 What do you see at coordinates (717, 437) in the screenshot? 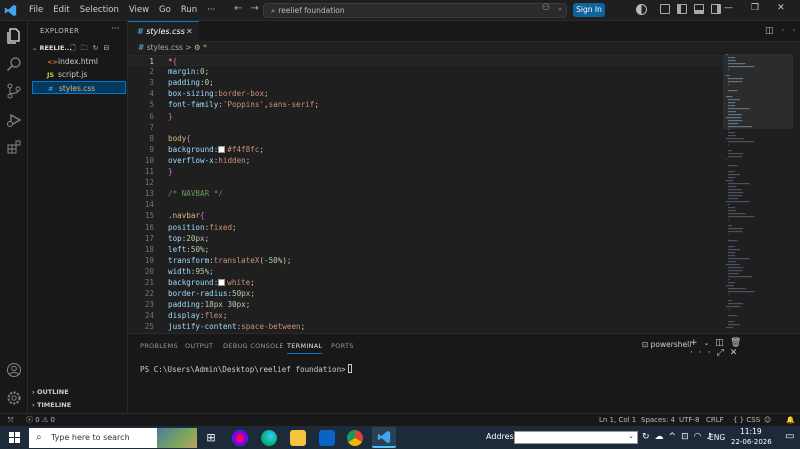
I see `language-indicator: ENG` at bounding box center [717, 437].